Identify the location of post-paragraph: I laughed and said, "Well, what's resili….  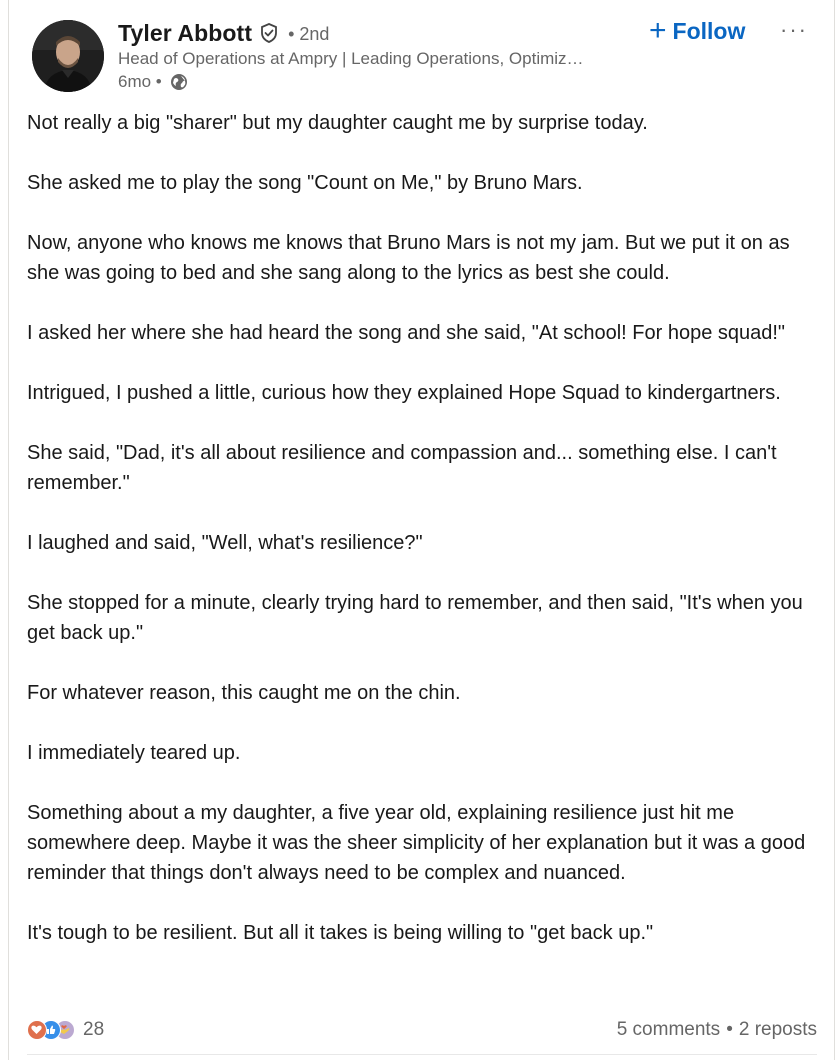
(225, 543).